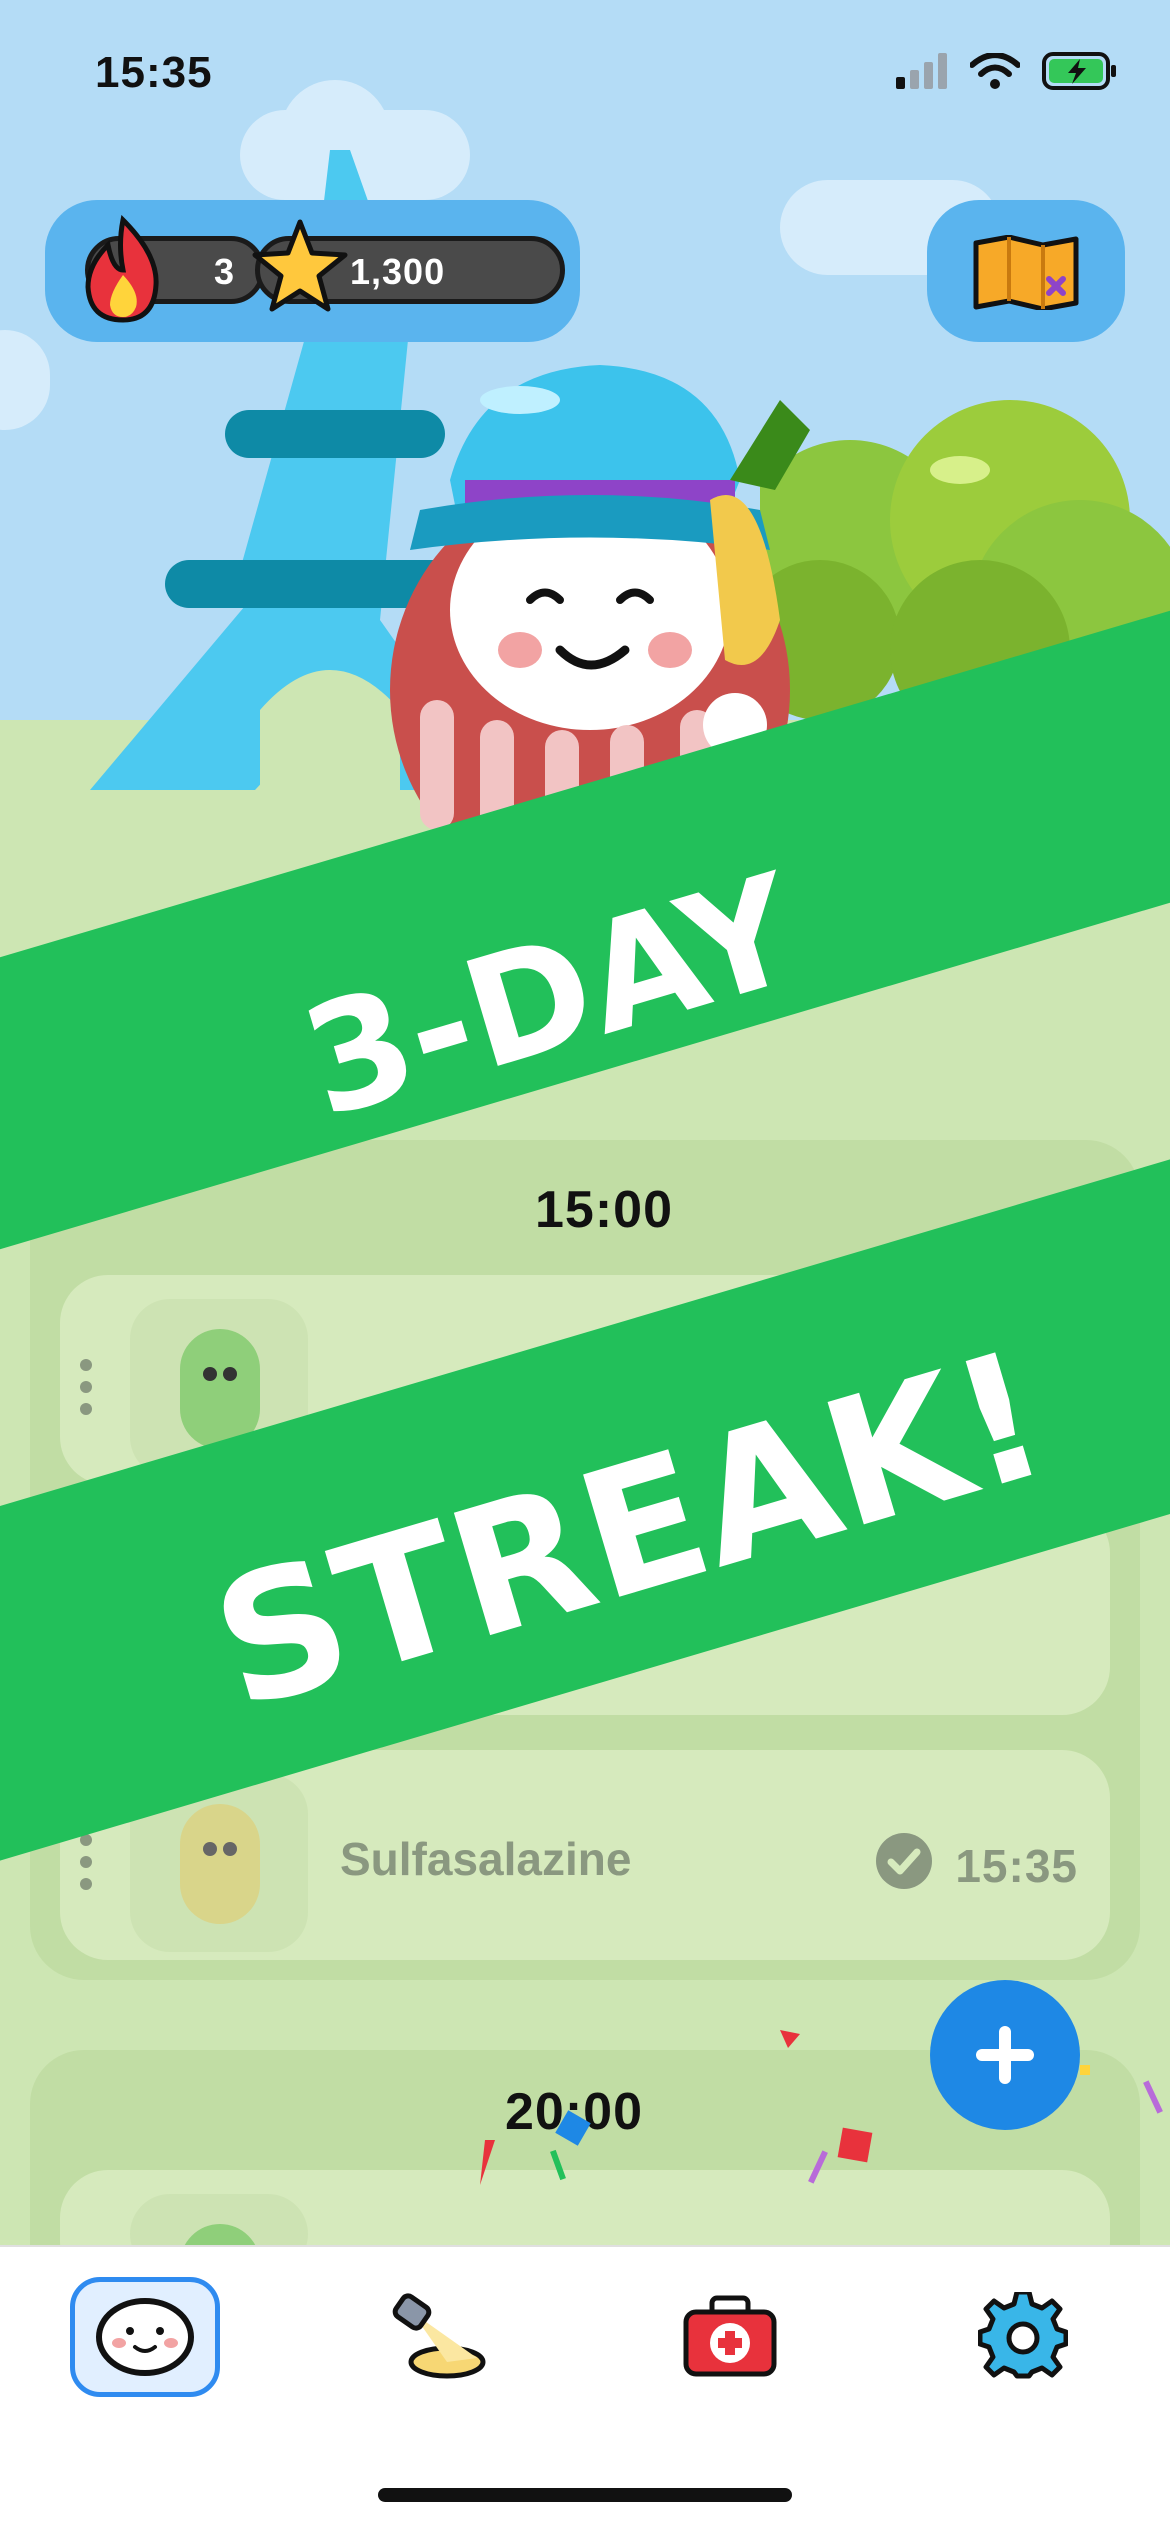  Describe the element at coordinates (585, 2495) in the screenshot. I see `home-indicator` at that location.